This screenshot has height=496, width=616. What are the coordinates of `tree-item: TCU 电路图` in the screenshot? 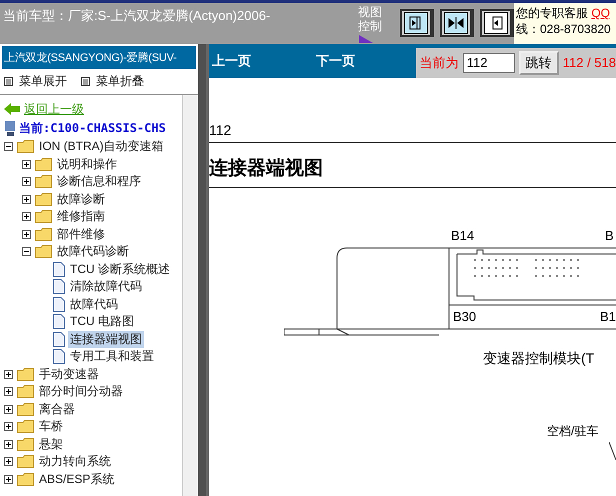 It's located at (102, 321).